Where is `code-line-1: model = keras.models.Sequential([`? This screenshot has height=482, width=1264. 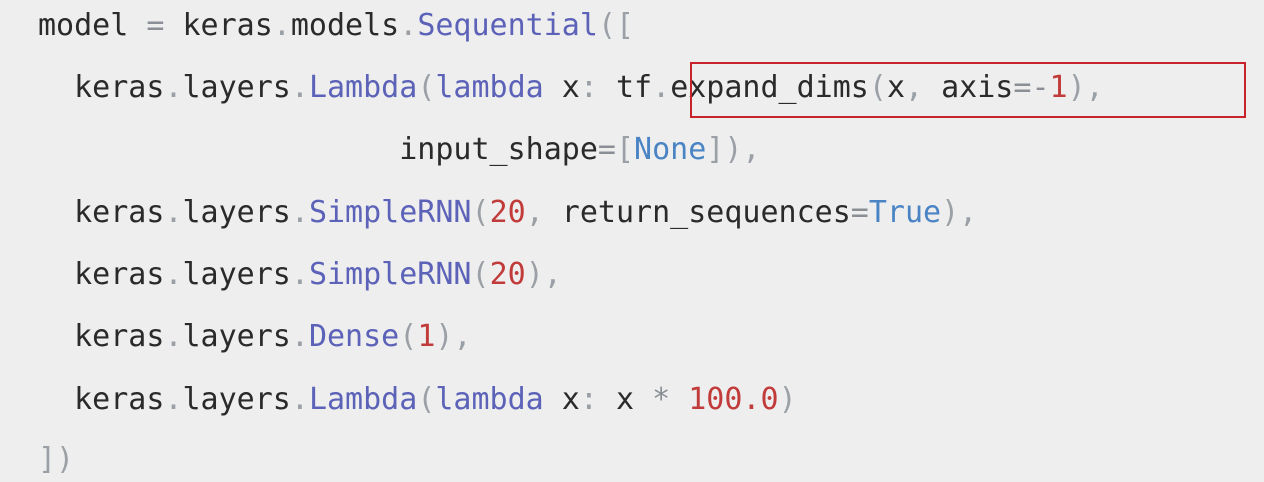
code-line-1: model = keras.models.Sequential([ is located at coordinates (317, 26).